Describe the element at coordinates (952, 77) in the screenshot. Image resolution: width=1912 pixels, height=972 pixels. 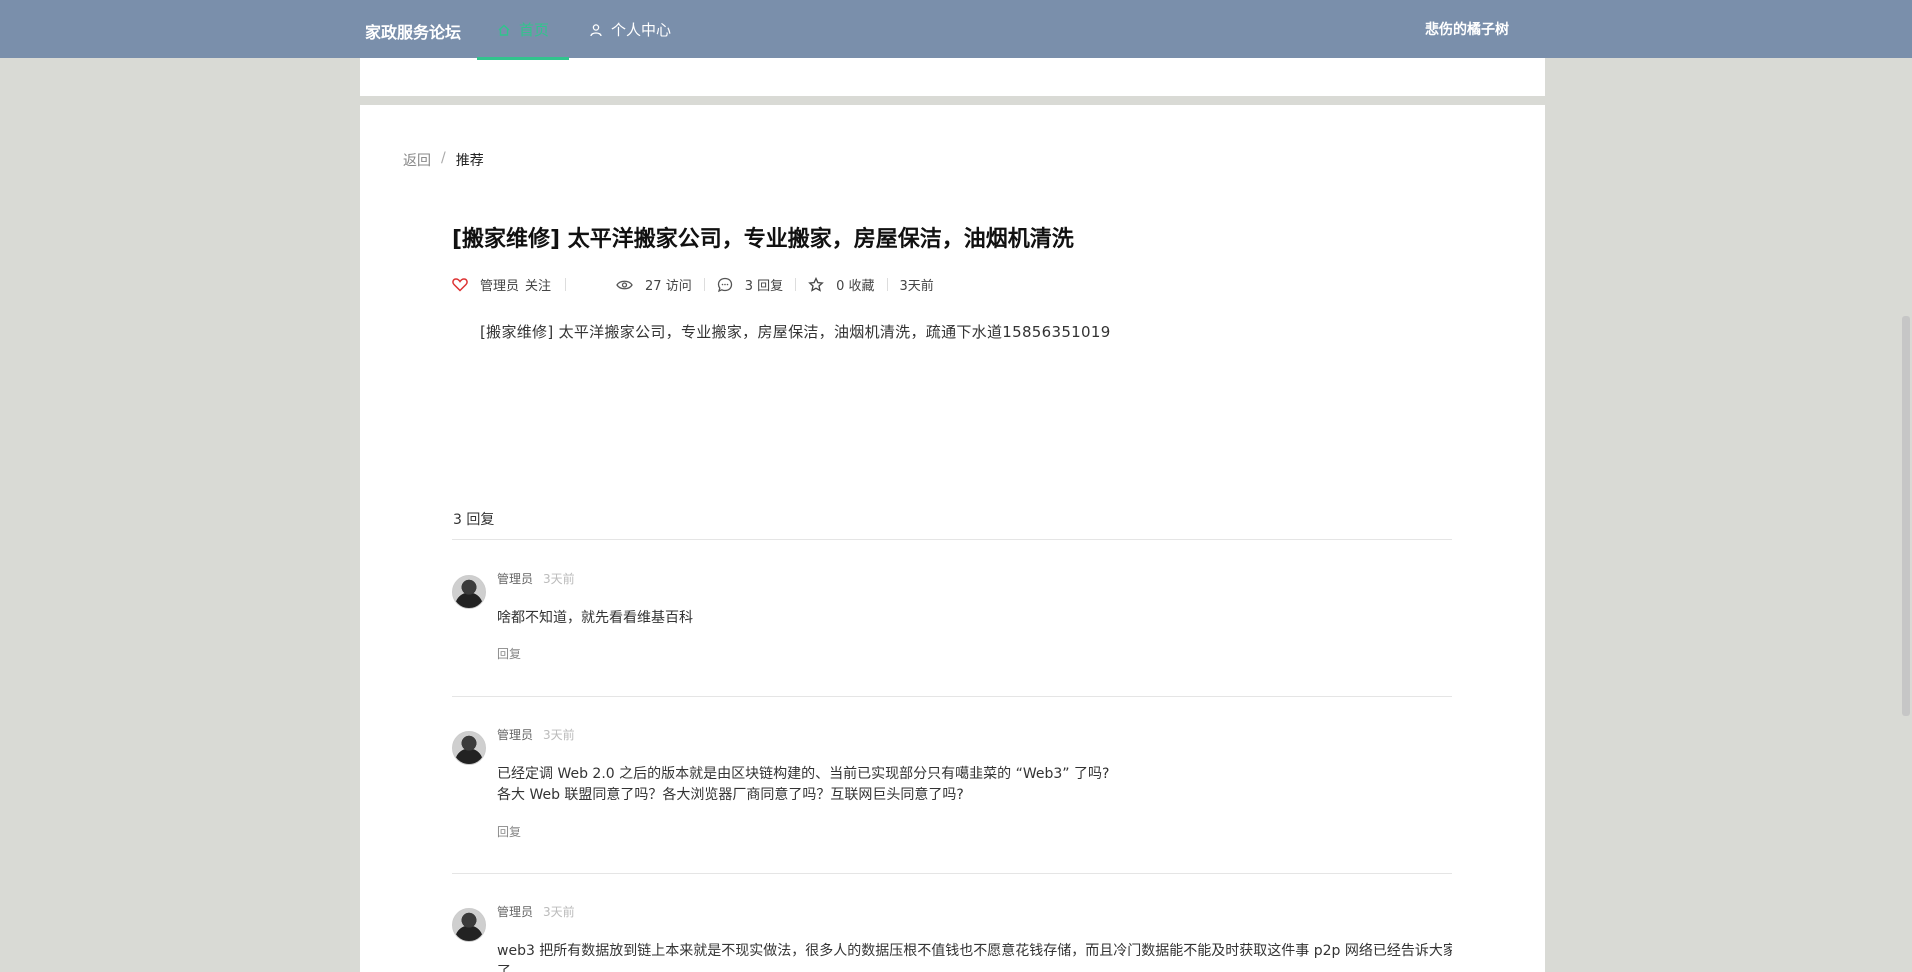
I see `header-panel` at that location.